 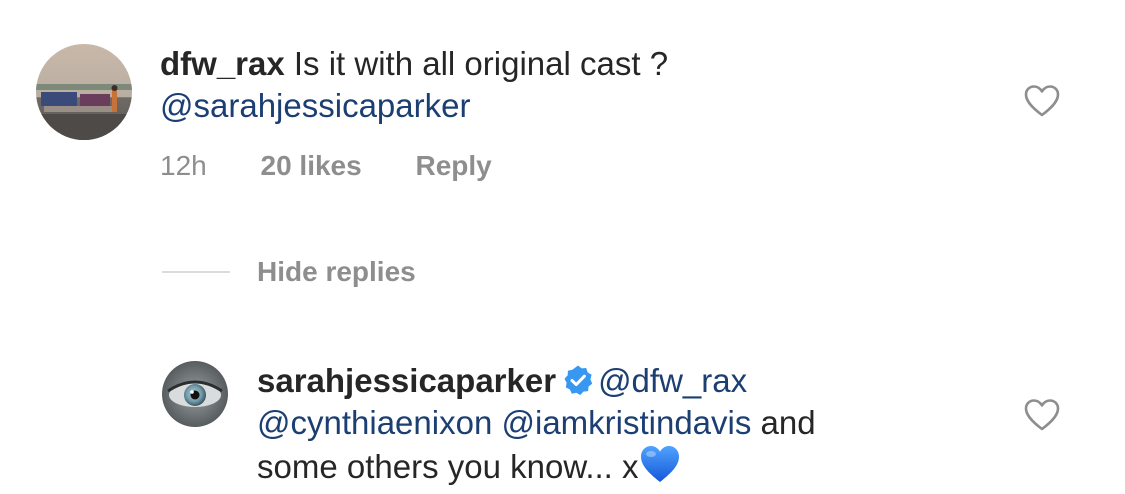 What do you see at coordinates (315, 105) in the screenshot?
I see `mention-link: @sarahjessicaparker` at bounding box center [315, 105].